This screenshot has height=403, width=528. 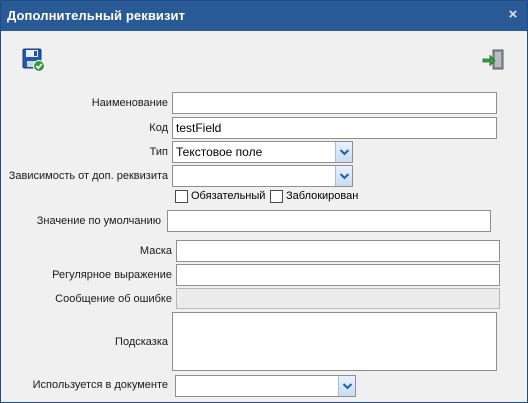 What do you see at coordinates (181, 196) in the screenshot?
I see `required-checkbox` at bounding box center [181, 196].